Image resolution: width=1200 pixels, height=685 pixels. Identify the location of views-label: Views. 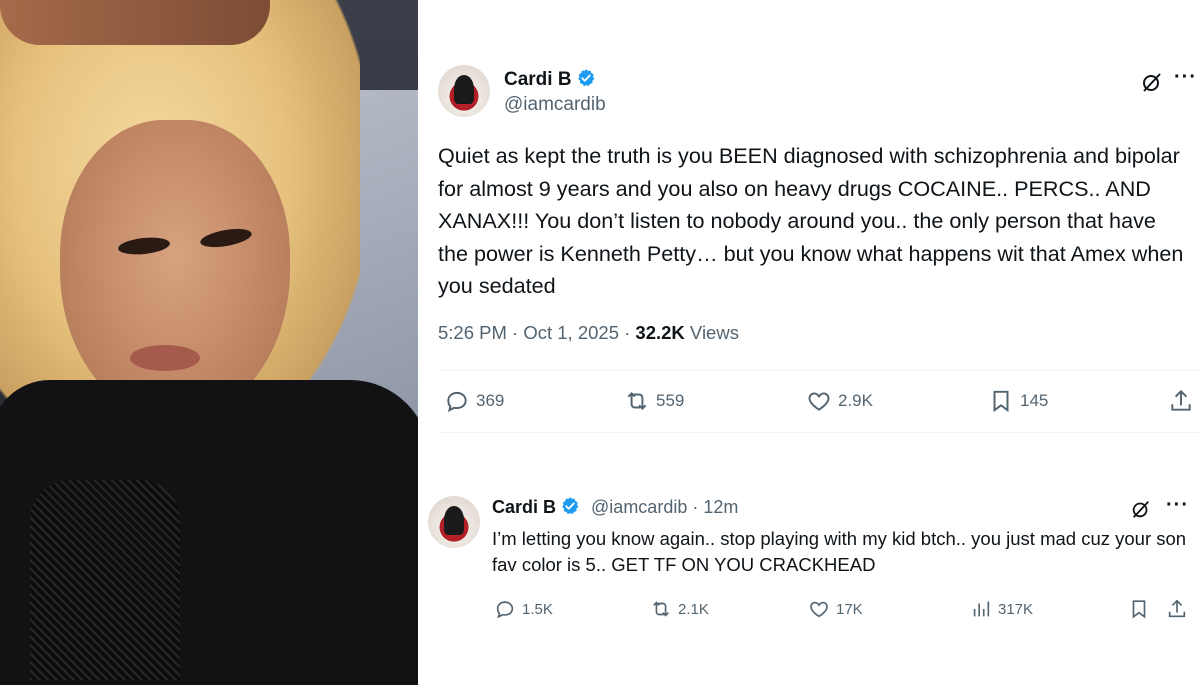
(711, 332).